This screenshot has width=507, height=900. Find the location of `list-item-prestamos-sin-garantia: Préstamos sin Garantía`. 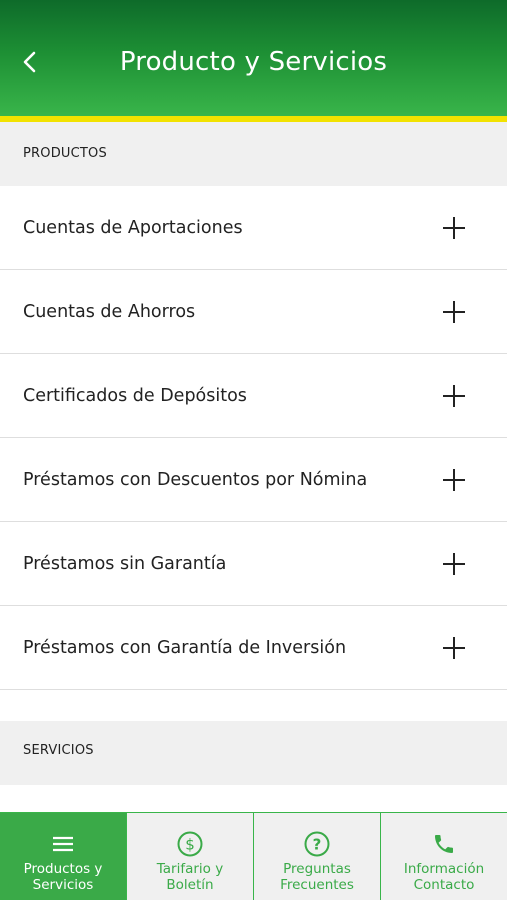

list-item-prestamos-sin-garantia: Préstamos sin Garantía is located at coordinates (253, 564).